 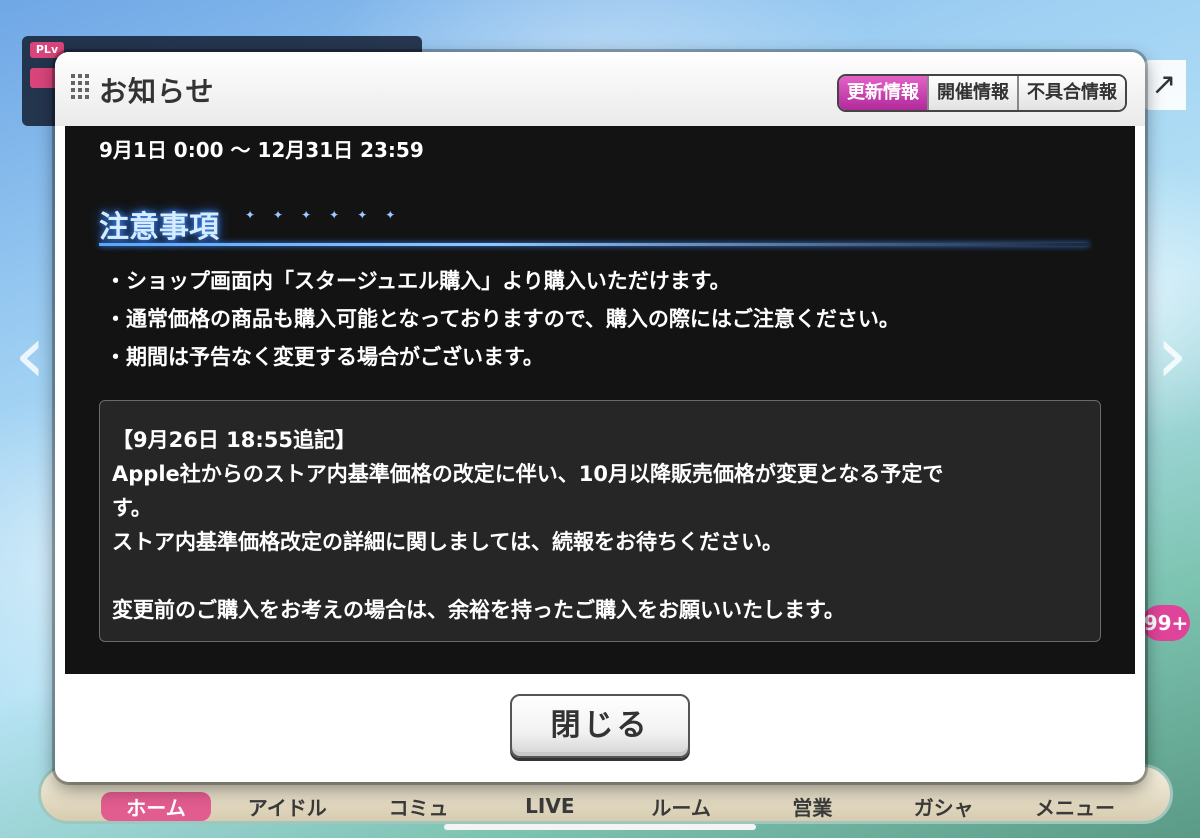 What do you see at coordinates (234, 440) in the screenshot?
I see `addendum-heading: 【9月26日 18:55追記】` at bounding box center [234, 440].